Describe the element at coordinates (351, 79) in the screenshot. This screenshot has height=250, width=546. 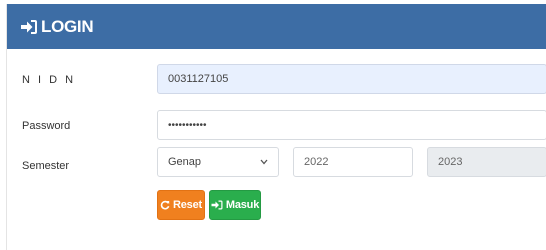
I see `nidn-input: 0031127105` at that location.